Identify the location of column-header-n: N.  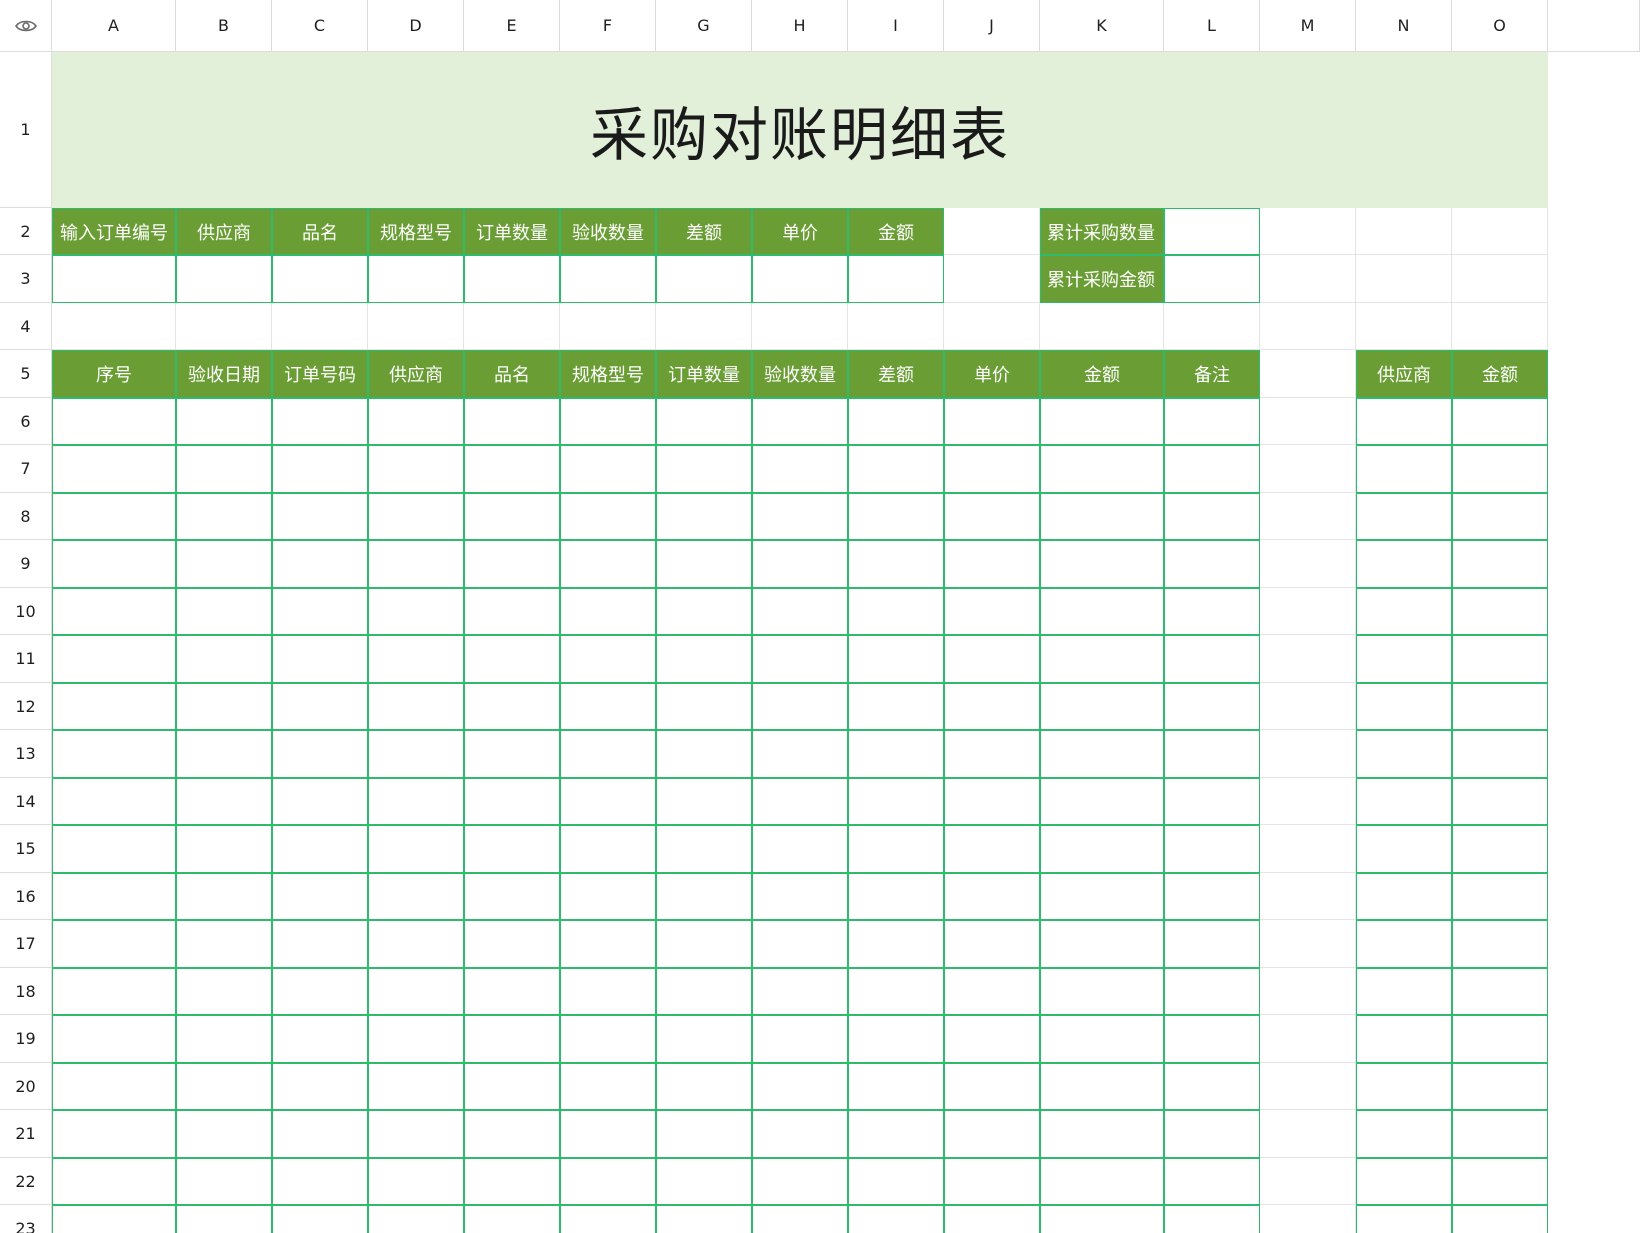
(1404, 26).